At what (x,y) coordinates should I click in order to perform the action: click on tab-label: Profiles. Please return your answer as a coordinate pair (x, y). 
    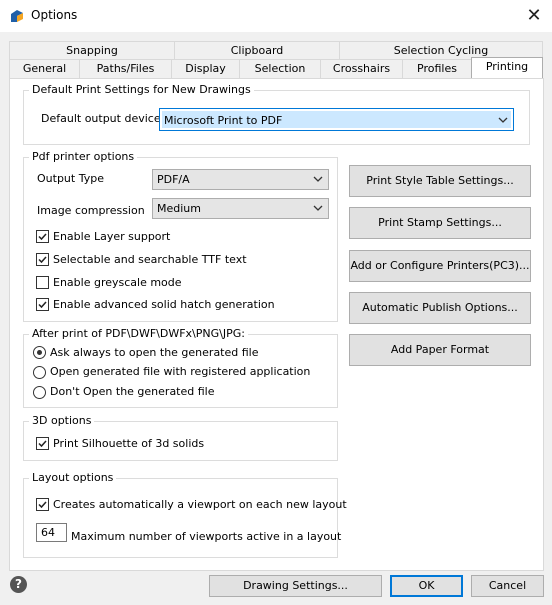
    Looking at the image, I should click on (437, 68).